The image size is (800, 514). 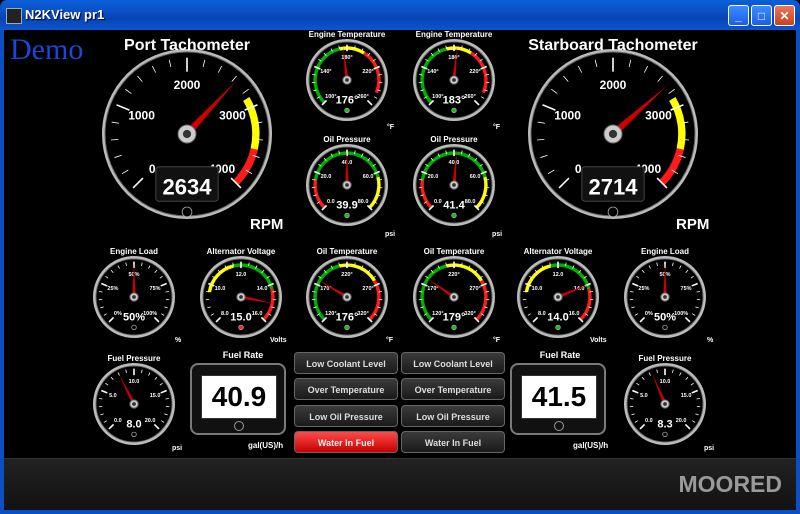 What do you see at coordinates (346, 389) in the screenshot?
I see `alarm-over-temp-port: Over Temperature` at bounding box center [346, 389].